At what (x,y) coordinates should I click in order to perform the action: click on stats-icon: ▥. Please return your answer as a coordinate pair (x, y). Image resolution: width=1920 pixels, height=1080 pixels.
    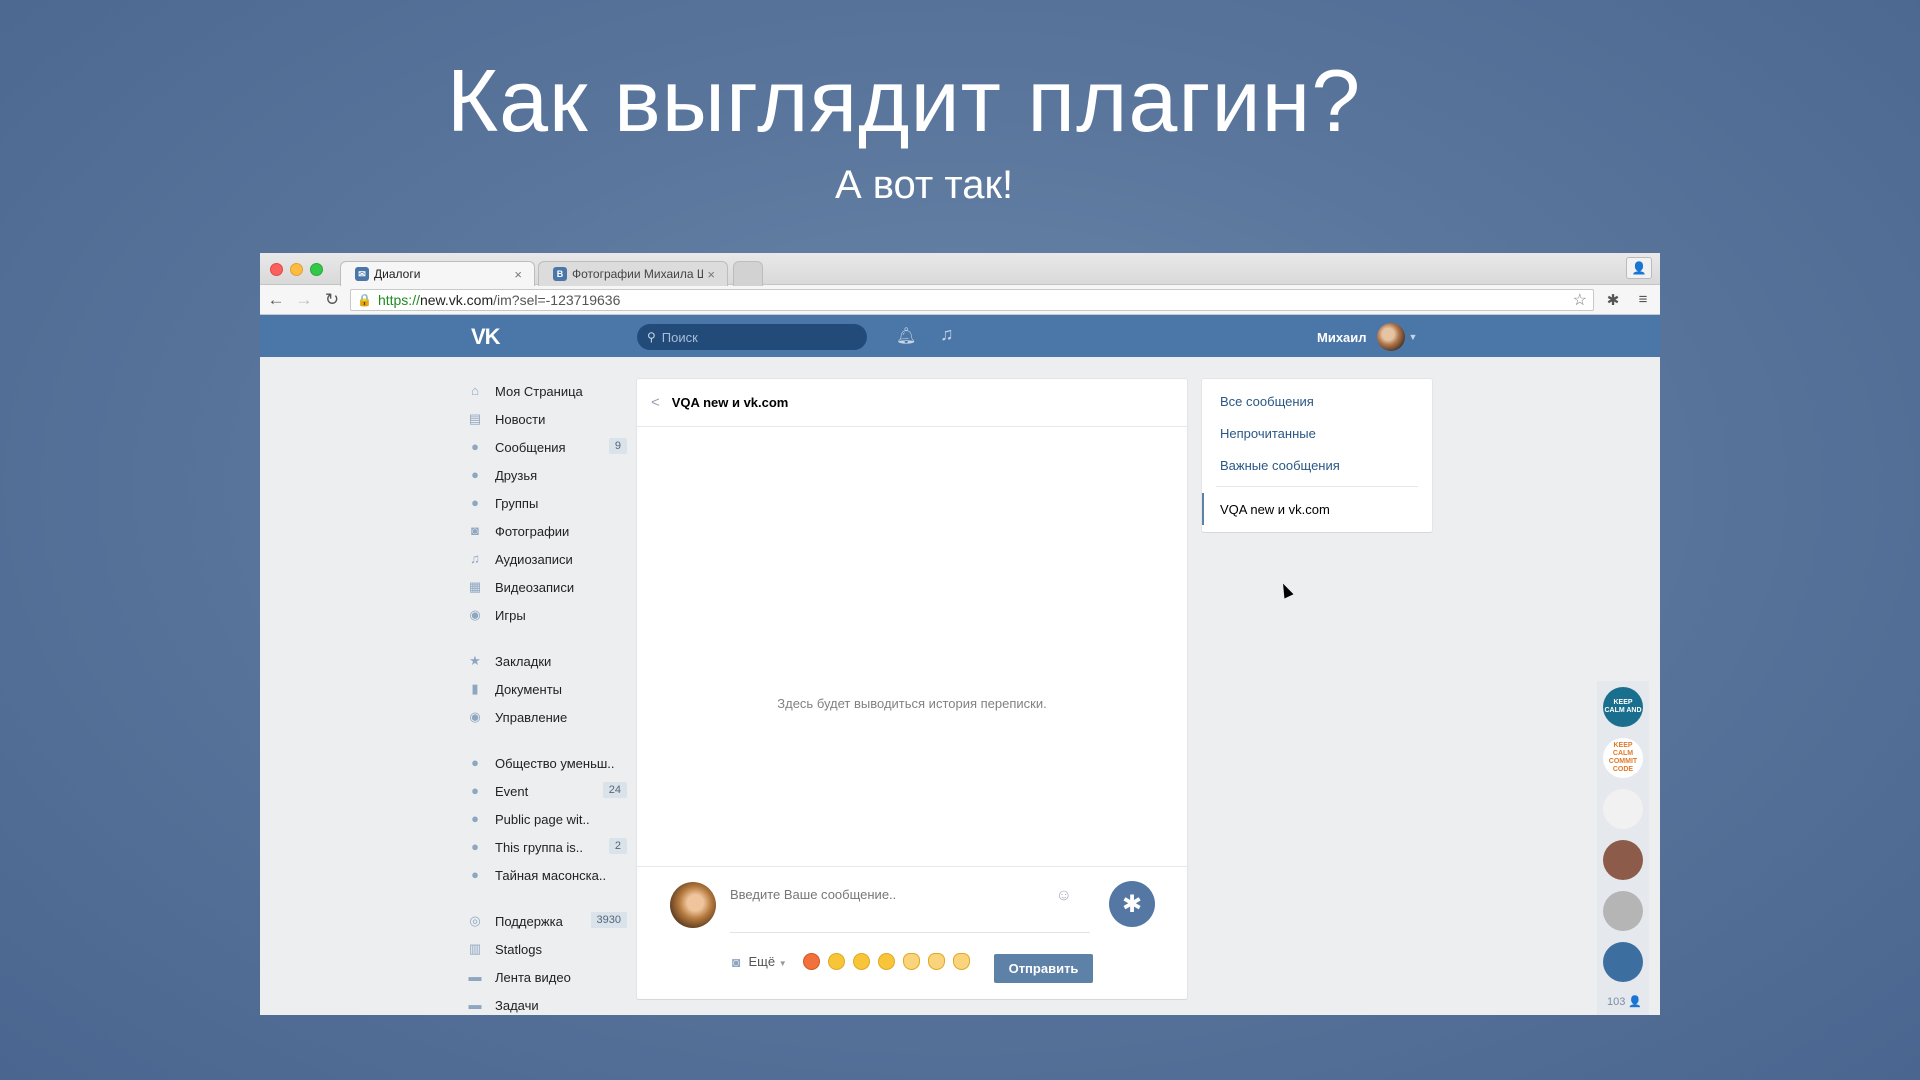
    Looking at the image, I should click on (475, 948).